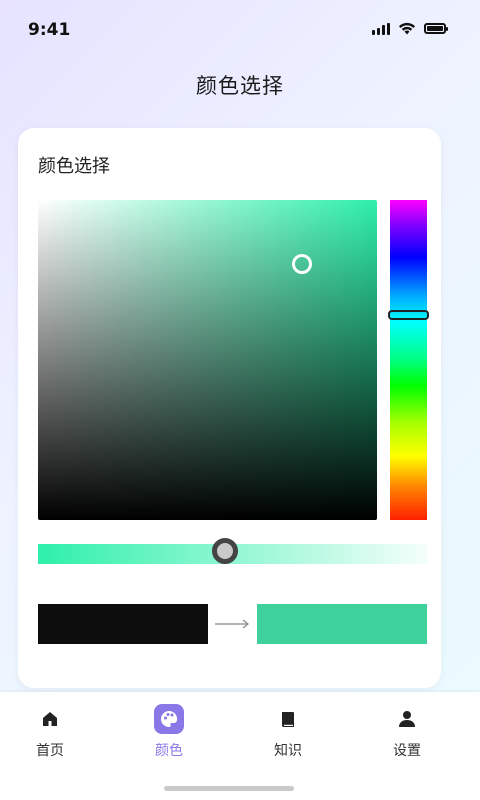  I want to click on status-bar: 9:41, so click(240, 30).